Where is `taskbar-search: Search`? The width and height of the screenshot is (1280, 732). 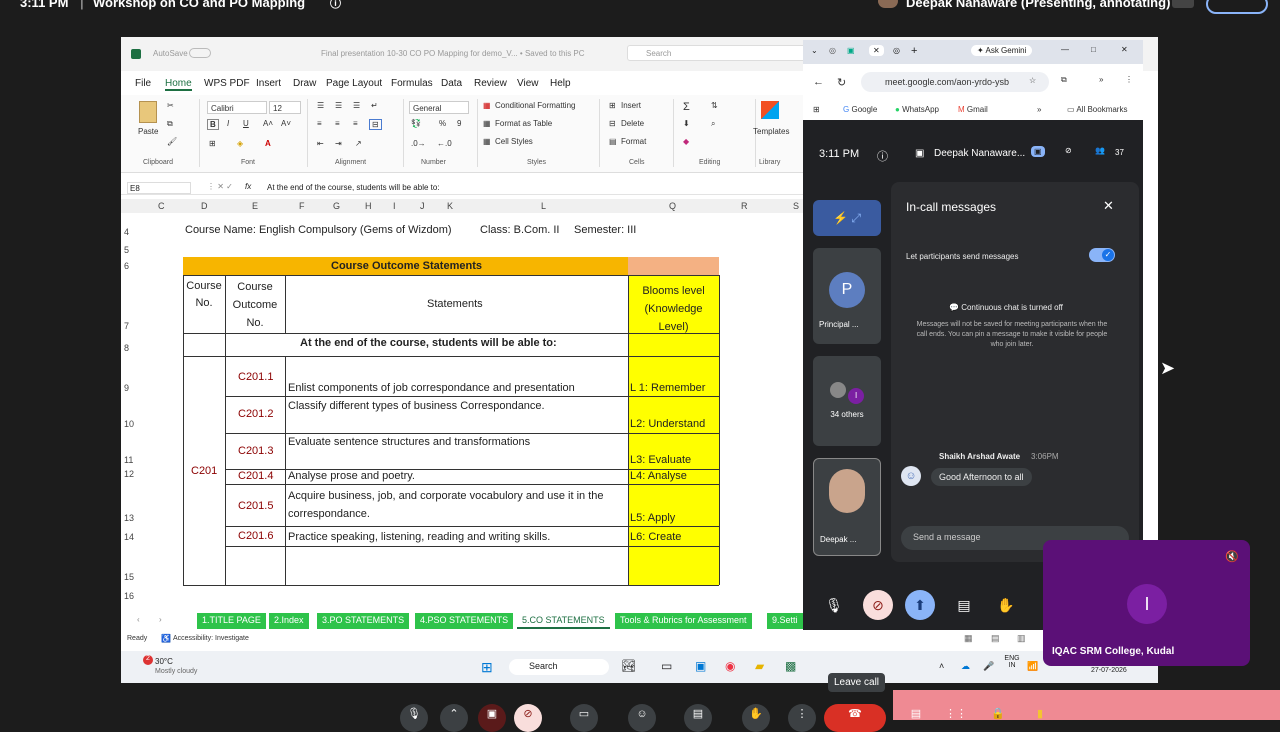 taskbar-search: Search is located at coordinates (559, 667).